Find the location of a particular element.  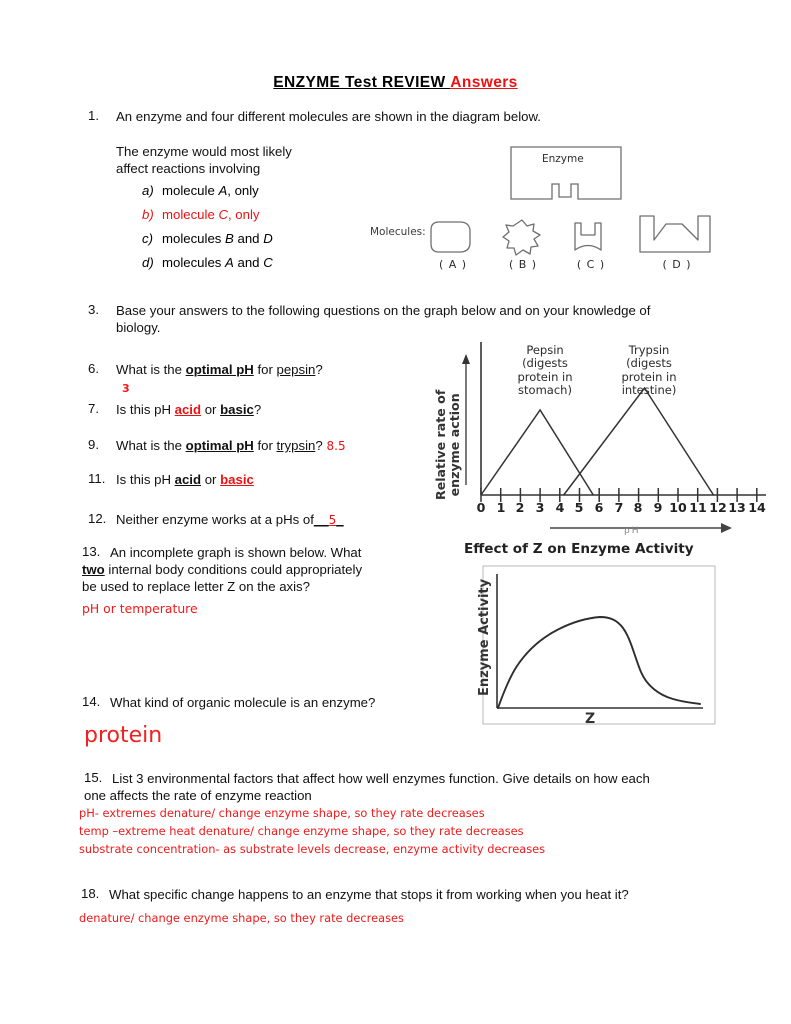

molecule-b-caption: ( B ) is located at coordinates (523, 264).